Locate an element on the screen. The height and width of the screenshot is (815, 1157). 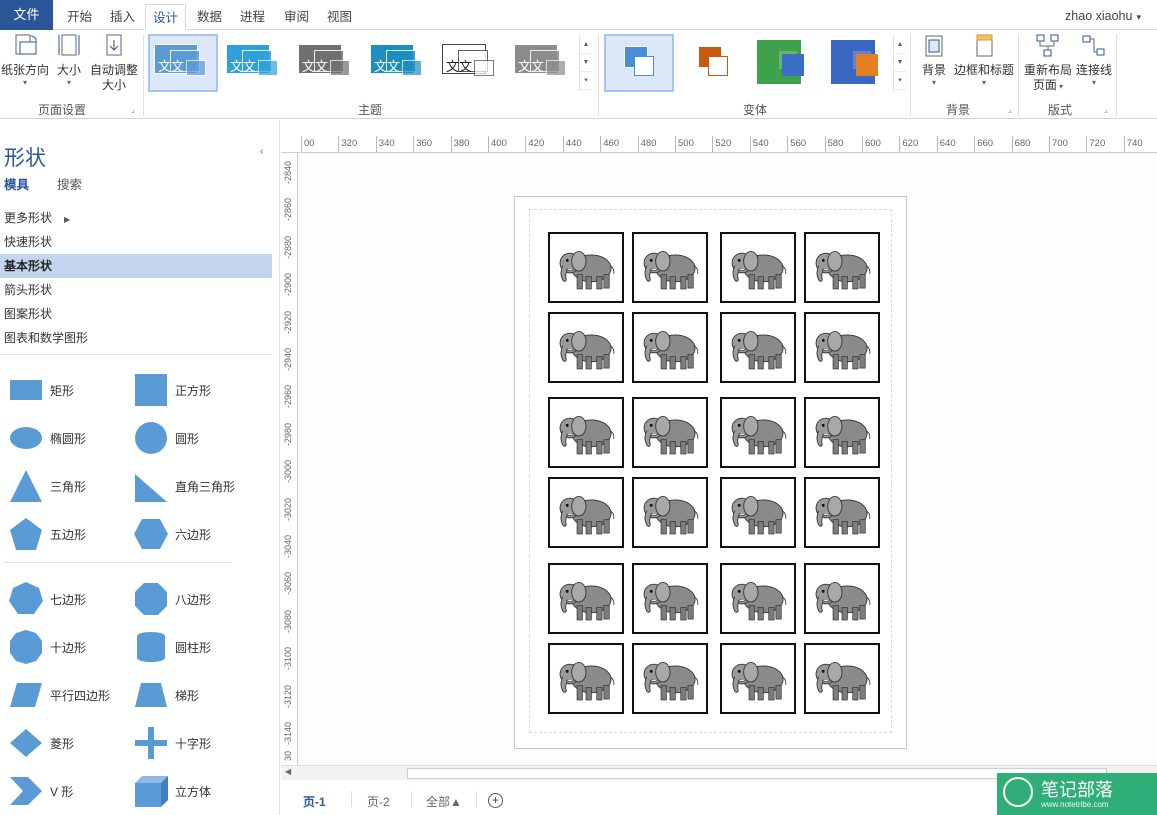
orientation-button: 纸张方向 ▾ is located at coordinates (25, 60).